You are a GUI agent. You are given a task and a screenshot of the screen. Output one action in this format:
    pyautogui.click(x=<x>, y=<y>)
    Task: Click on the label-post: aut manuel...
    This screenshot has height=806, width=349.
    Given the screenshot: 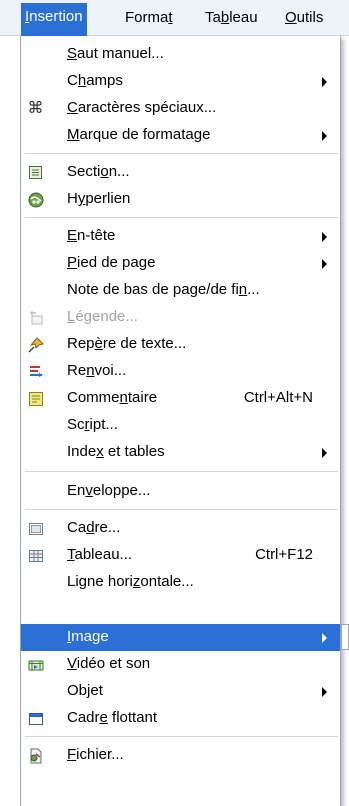 What is the action you would take?
    pyautogui.click(x=120, y=53)
    